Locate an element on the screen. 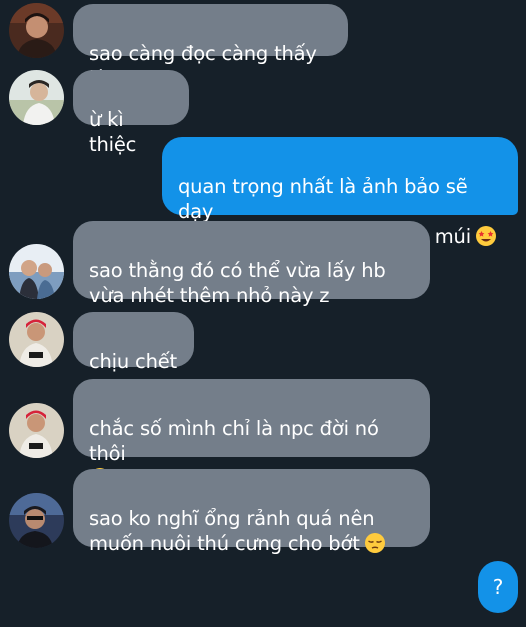  message-bubble: chịu chết is located at coordinates (133, 342).